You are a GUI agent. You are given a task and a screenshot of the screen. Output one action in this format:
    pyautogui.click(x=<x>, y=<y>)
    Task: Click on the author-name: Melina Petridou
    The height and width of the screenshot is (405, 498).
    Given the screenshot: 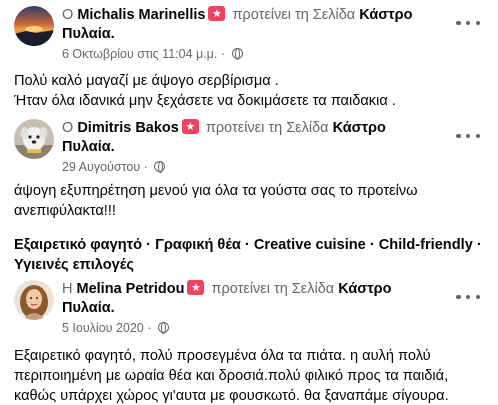 What is the action you would take?
    pyautogui.click(x=131, y=289)
    